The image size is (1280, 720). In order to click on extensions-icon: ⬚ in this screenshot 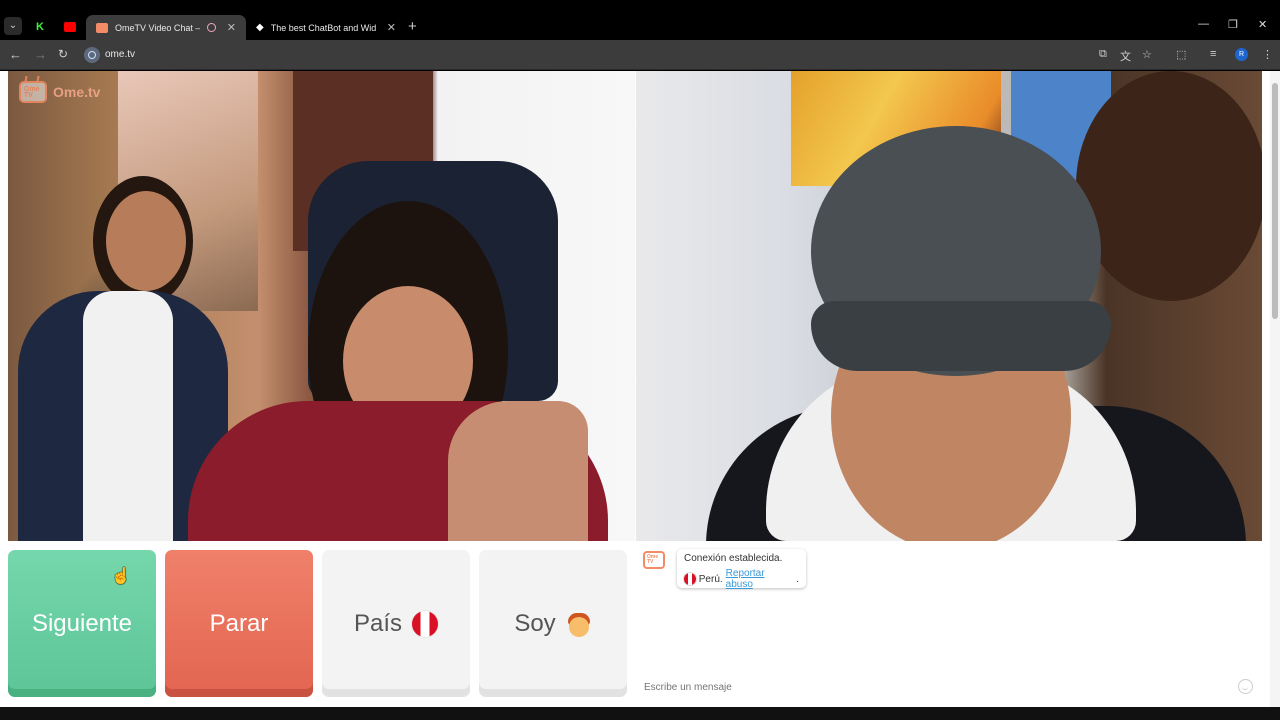, I will do `click(1181, 54)`.